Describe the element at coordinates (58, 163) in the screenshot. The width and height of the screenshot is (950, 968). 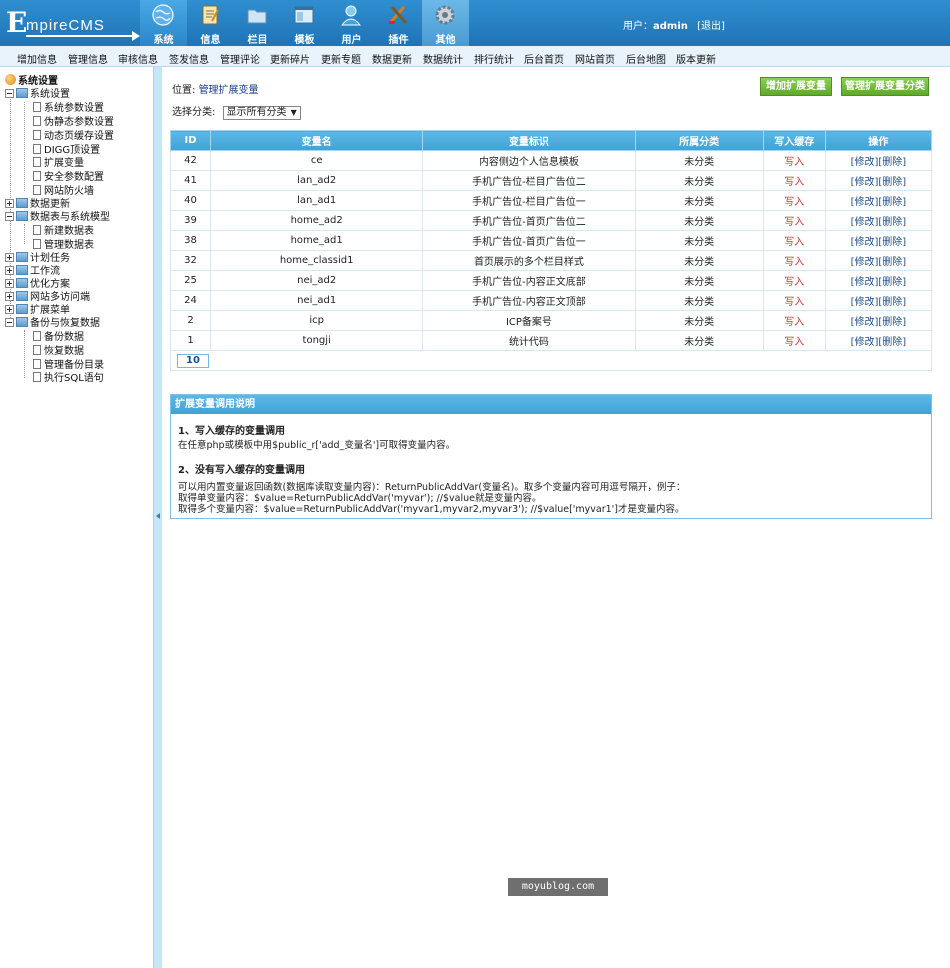
I see `tree-leaf-extend-vars: 扩展变量` at that location.